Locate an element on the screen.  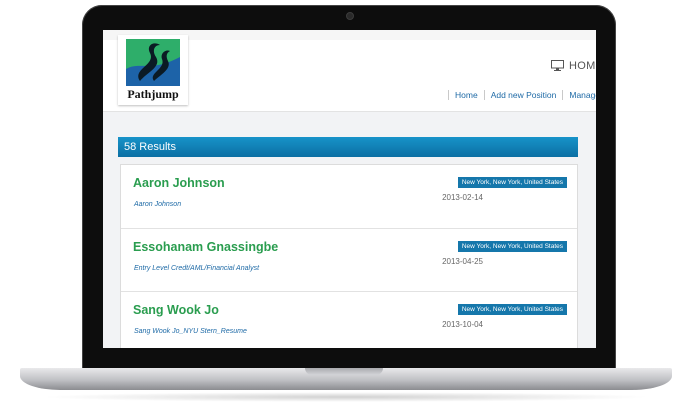
item-date: 2013-10-04 is located at coordinates (462, 324).